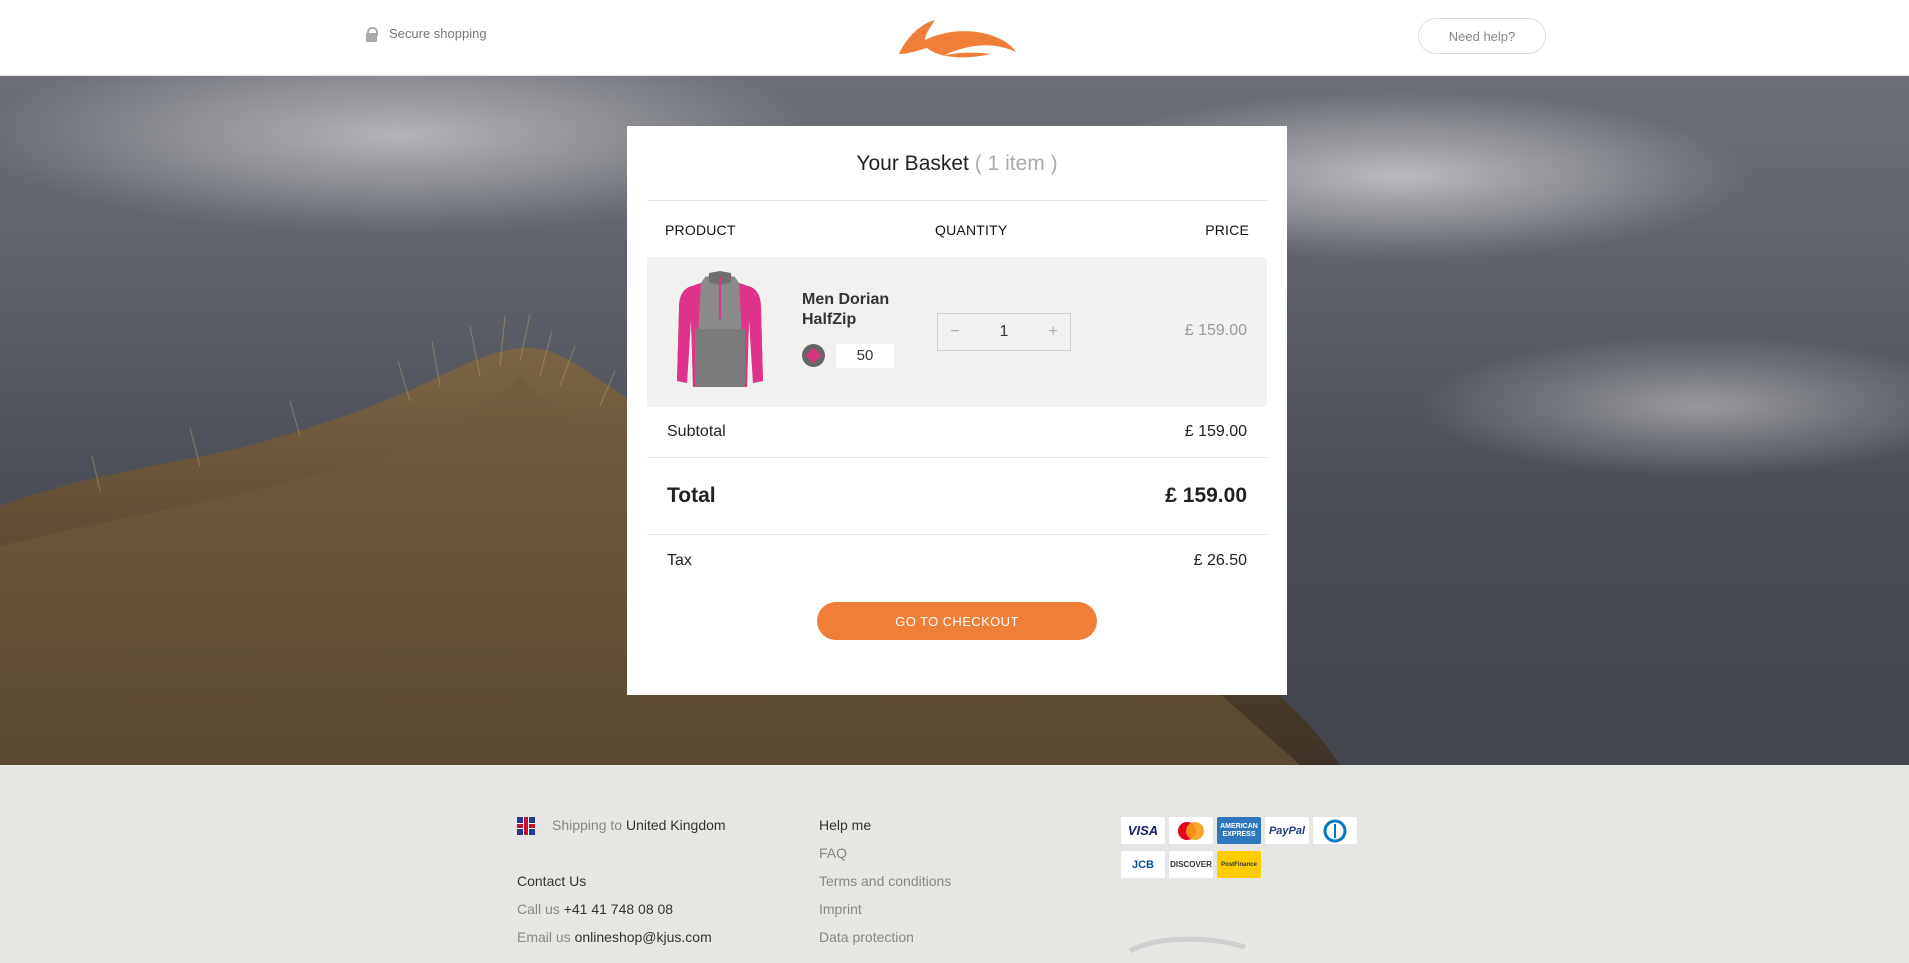 Image resolution: width=1909 pixels, height=963 pixels. Describe the element at coordinates (1220, 560) in the screenshot. I see `tax-value: £ 26.50` at that location.